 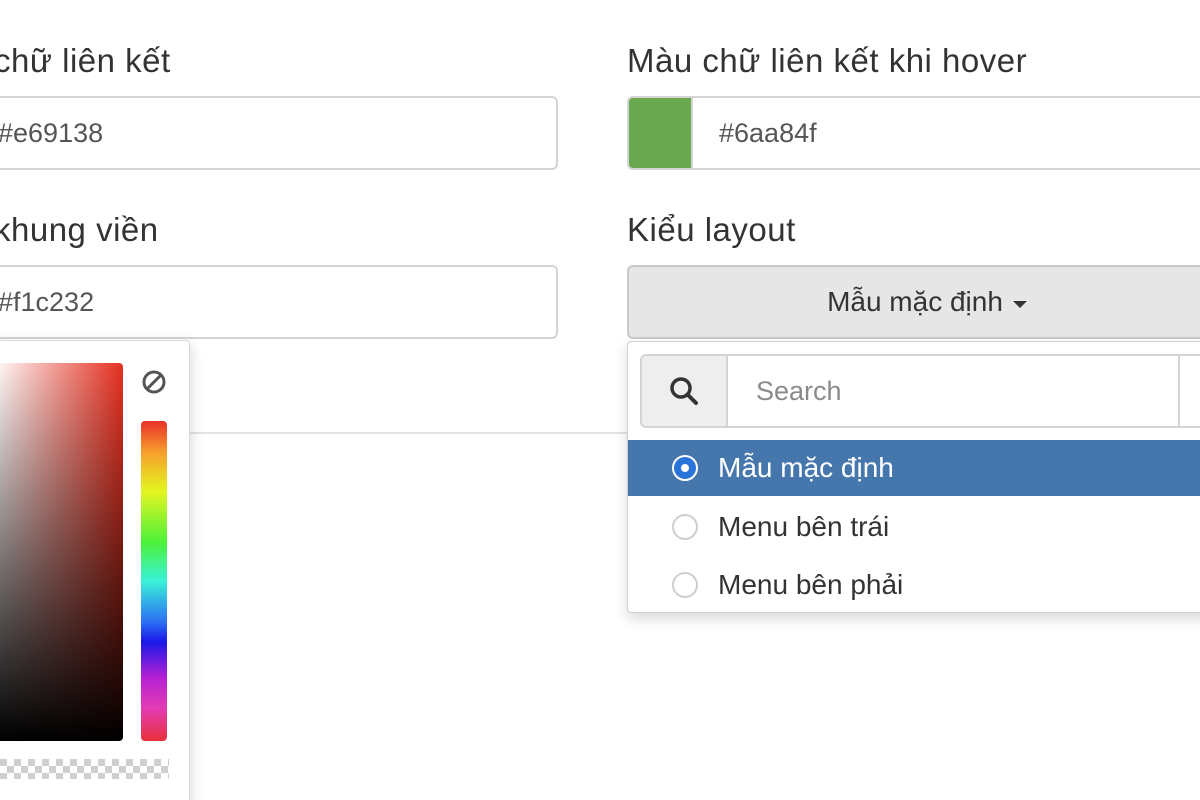 I want to click on link-color-value: #e69138, so click(x=52, y=132).